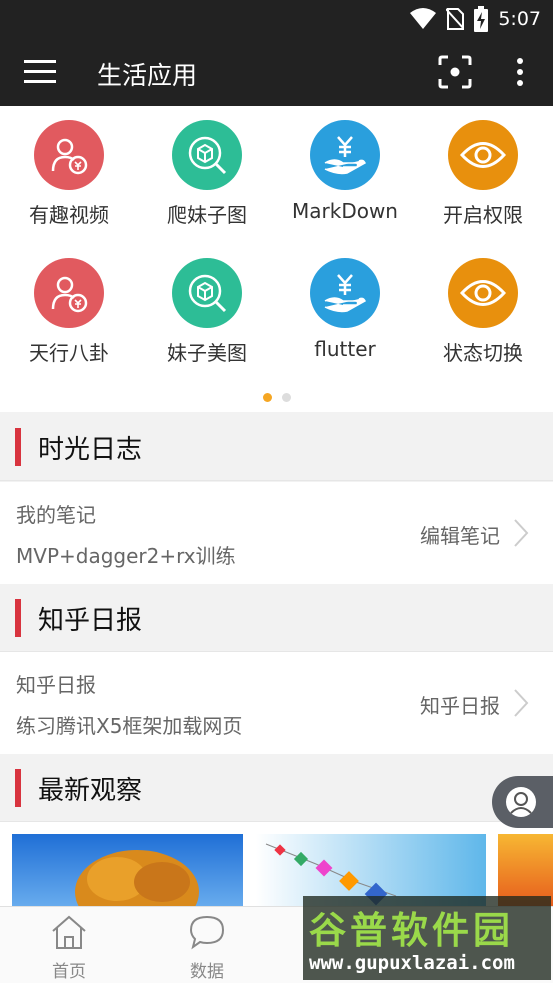 This screenshot has width=553, height=983. What do you see at coordinates (90, 450) in the screenshot?
I see `section-title: 时光日志` at bounding box center [90, 450].